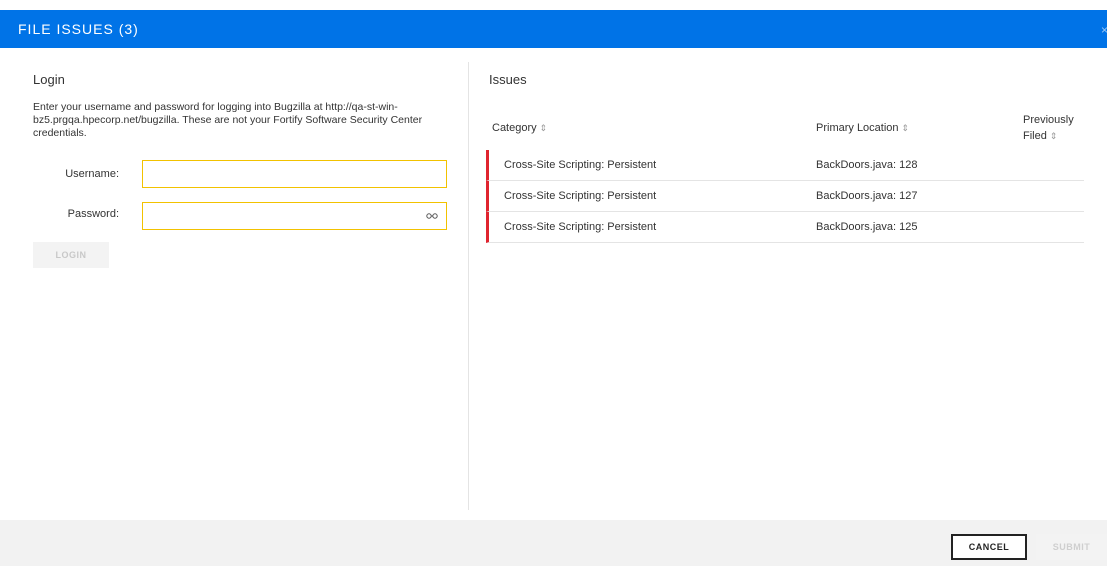 The image size is (1107, 566). What do you see at coordinates (468, 286) in the screenshot?
I see `panel-divider` at bounding box center [468, 286].